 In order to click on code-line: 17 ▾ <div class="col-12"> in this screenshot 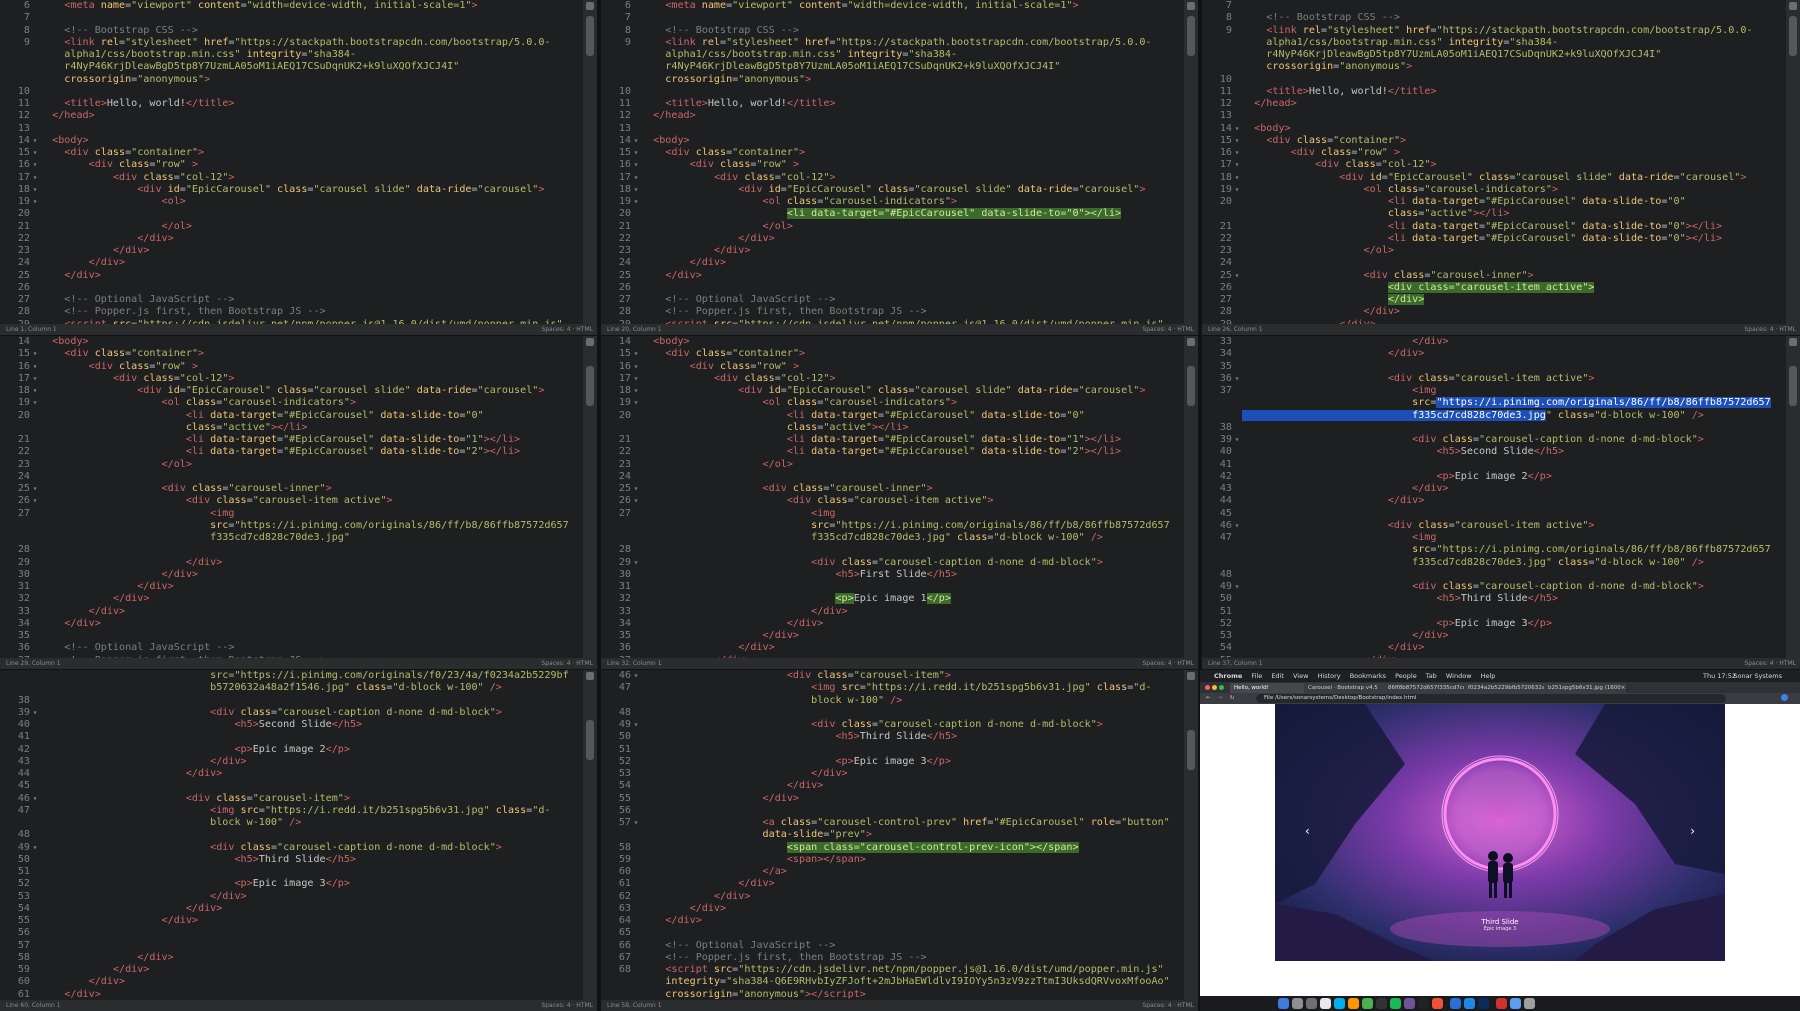, I will do `click(892, 178)`.